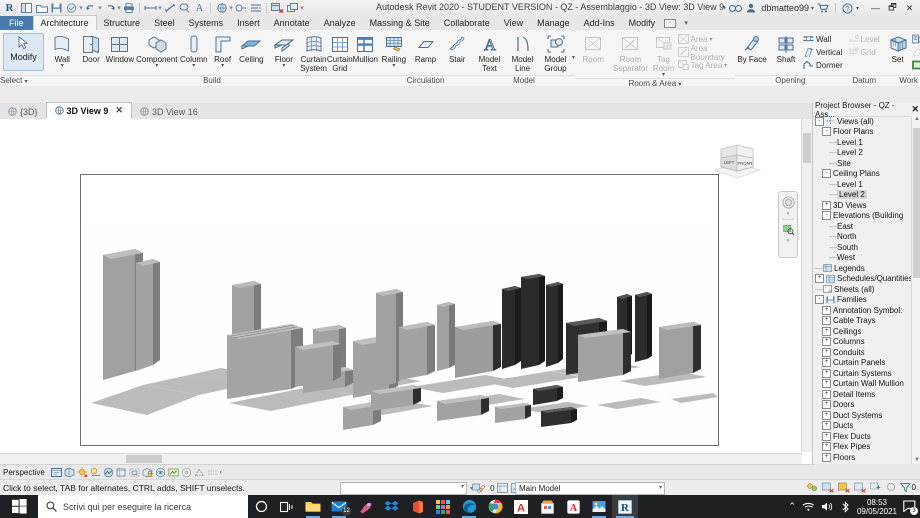  I want to click on browser-tree-item: — South, so click(862, 247).